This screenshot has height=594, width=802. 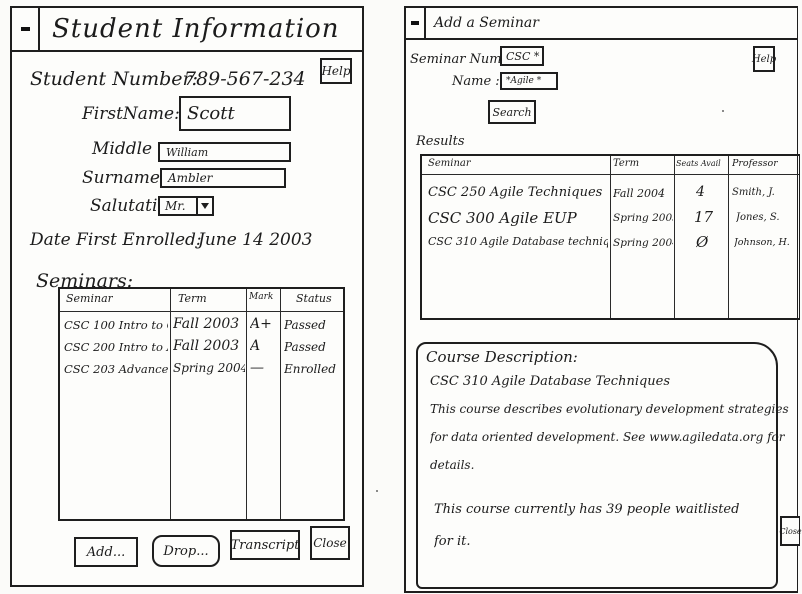 What do you see at coordinates (502, 218) in the screenshot?
I see `seminar-cell: CSC 300 Agile EUP` at bounding box center [502, 218].